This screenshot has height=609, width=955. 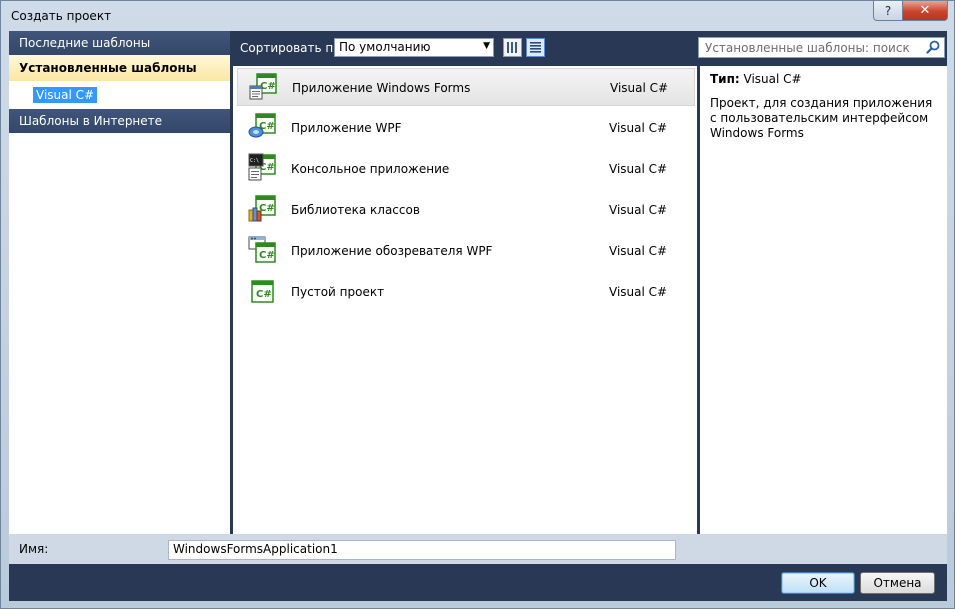 I want to click on grid-view-icon, so click(x=512, y=47).